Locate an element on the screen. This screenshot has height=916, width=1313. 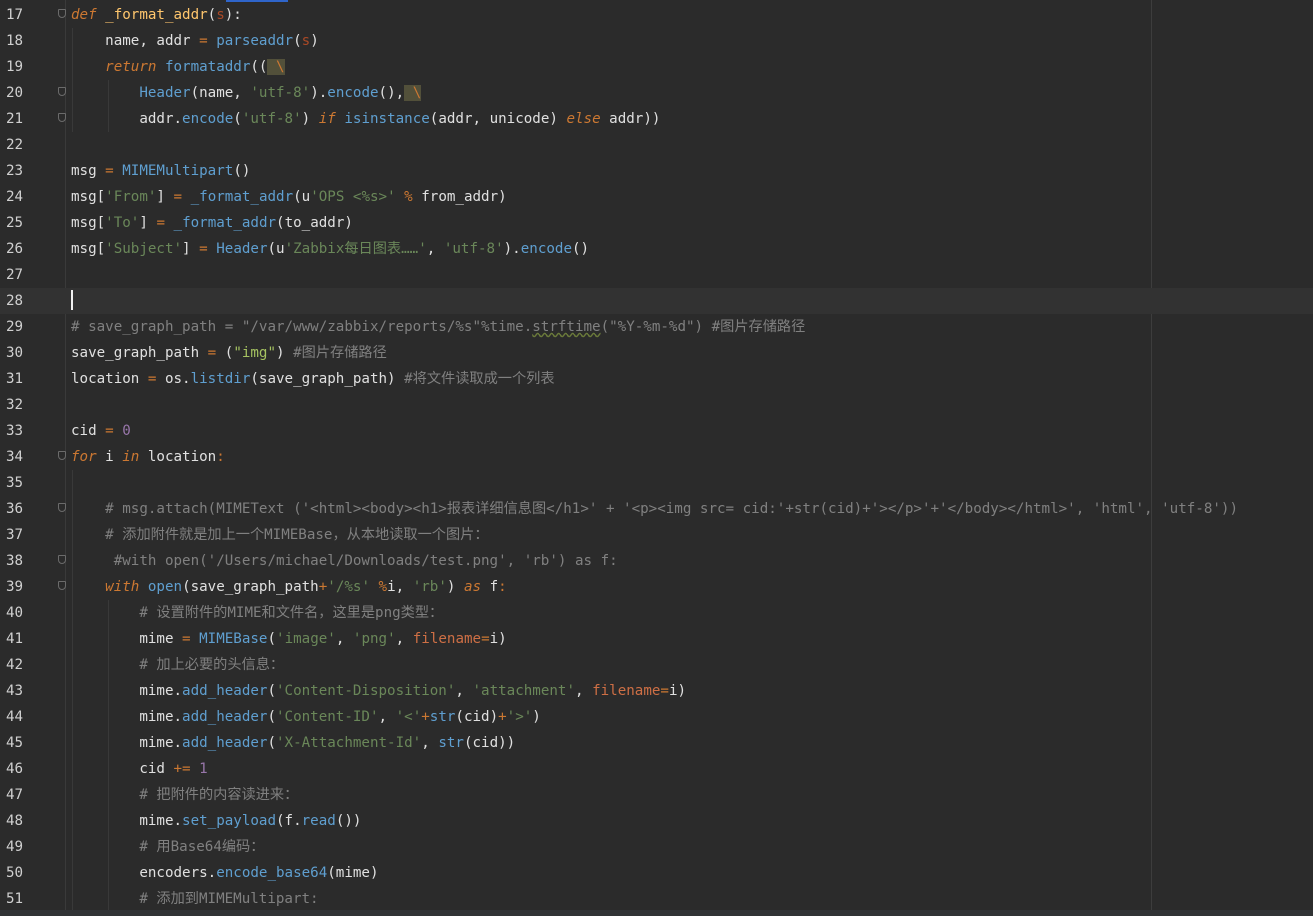
code-line-22: 22 is located at coordinates (656, 145).